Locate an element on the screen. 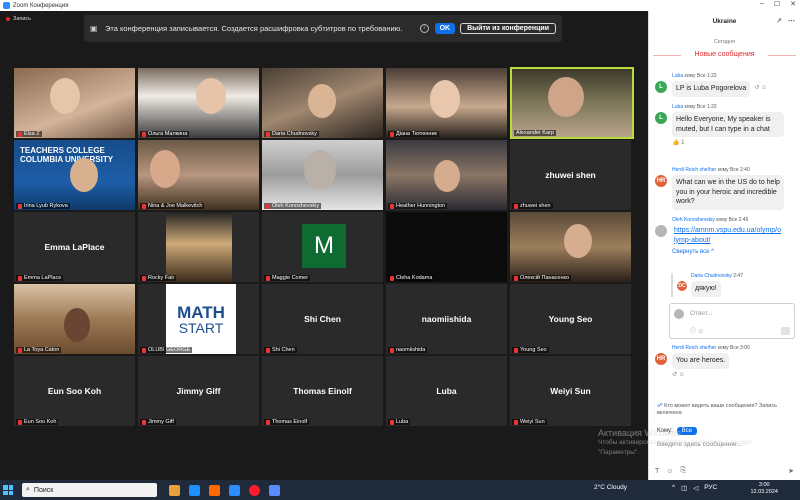 The height and width of the screenshot is (500, 800). participant-tile: Олексій Панасенко is located at coordinates (570, 247).